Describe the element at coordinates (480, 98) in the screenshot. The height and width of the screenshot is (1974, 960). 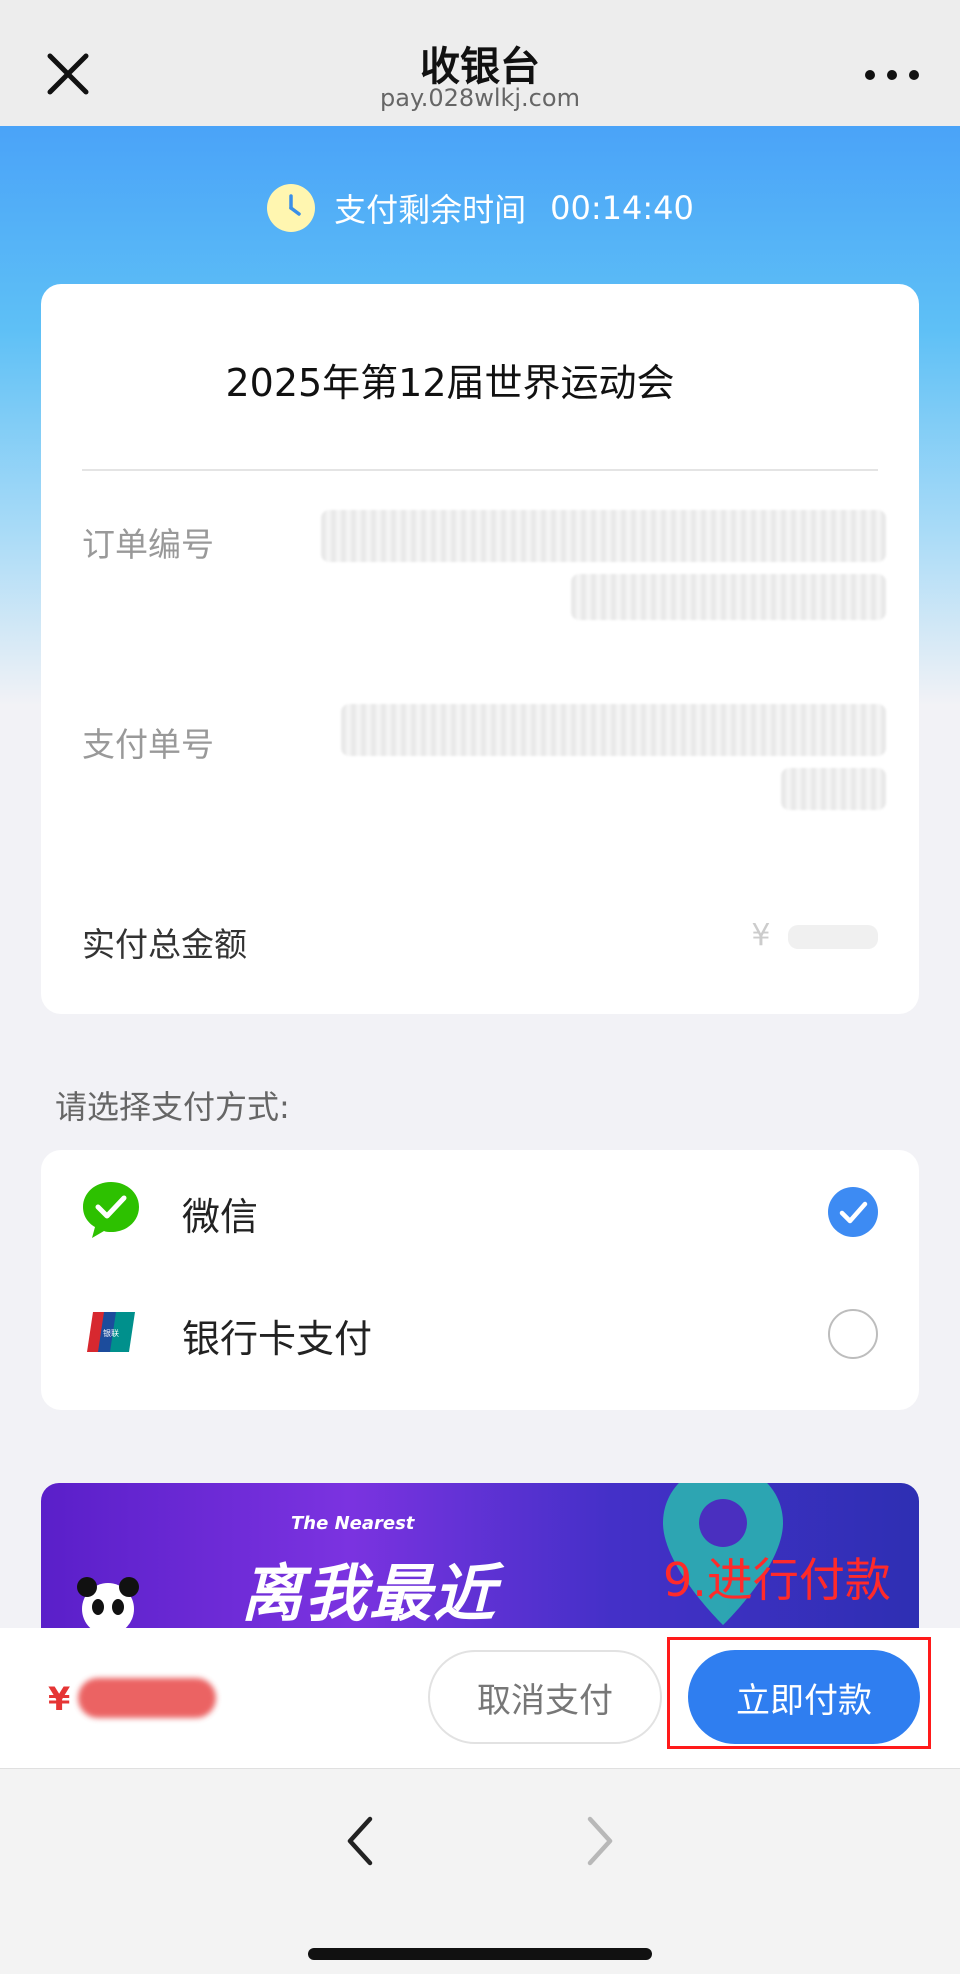
I see `page-url: pay.028wlkj.com` at that location.